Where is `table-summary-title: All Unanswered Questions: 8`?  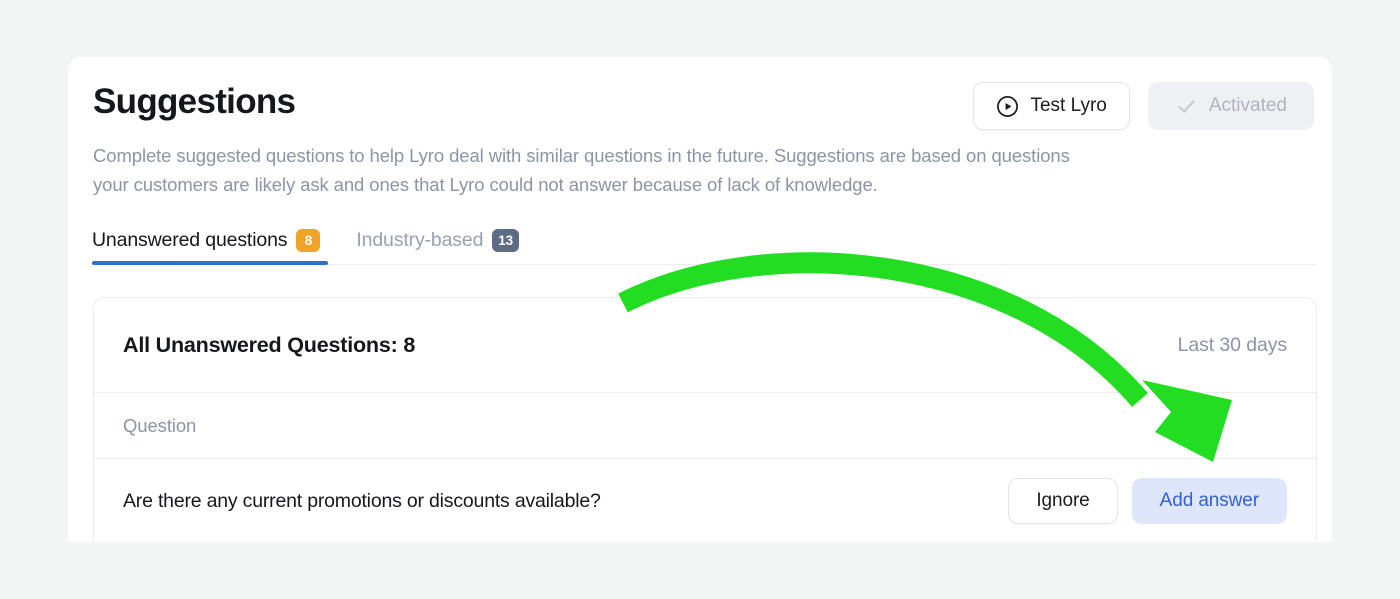
table-summary-title: All Unanswered Questions: 8 is located at coordinates (269, 344).